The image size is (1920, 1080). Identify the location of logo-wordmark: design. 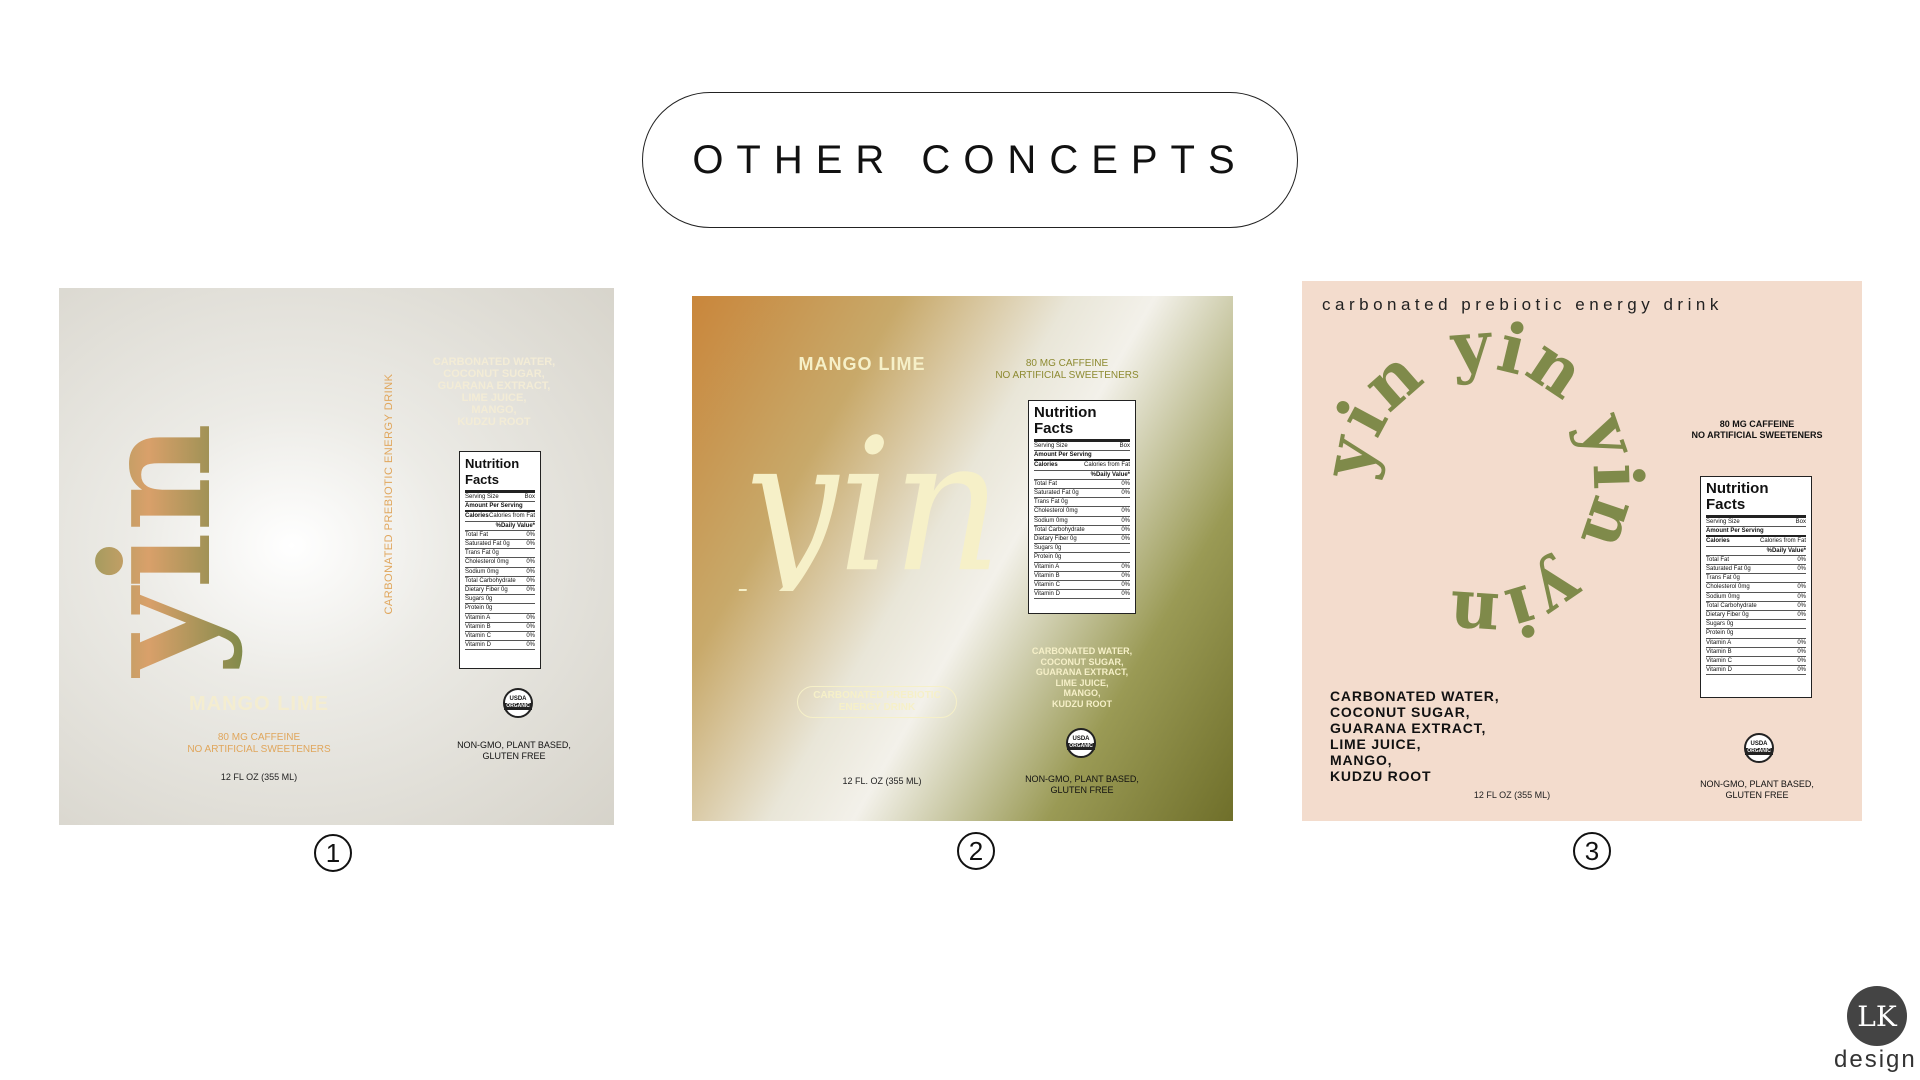
(1875, 1059).